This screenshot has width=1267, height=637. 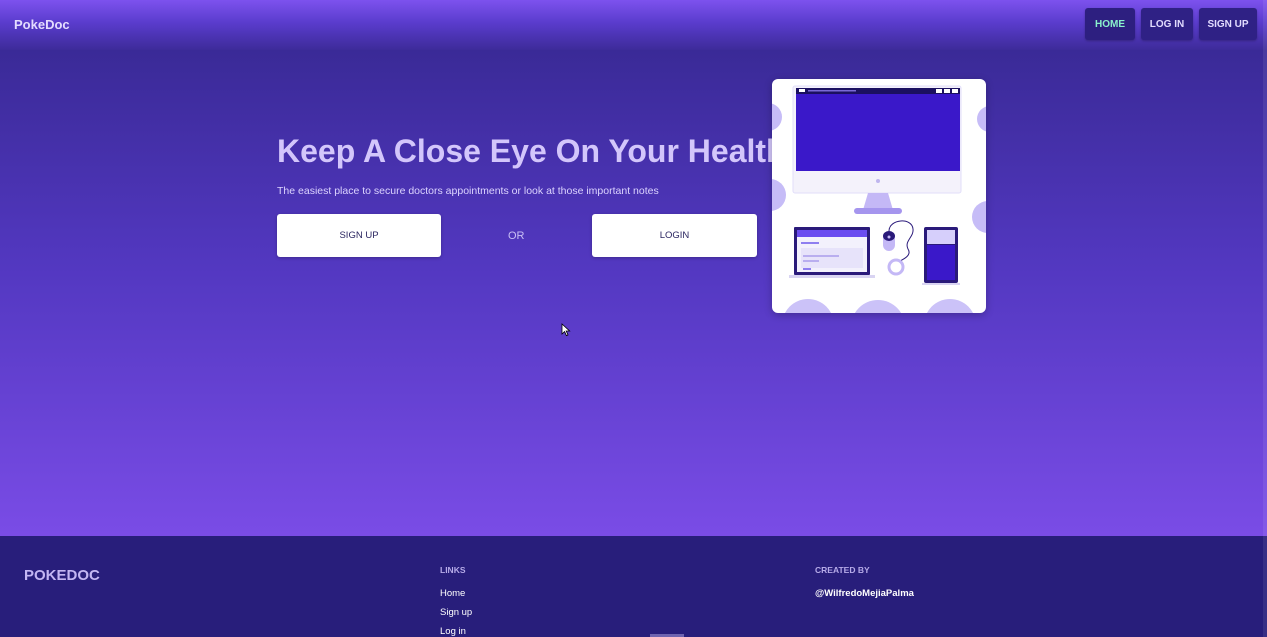 I want to click on login-button: LOGIN, so click(x=674, y=235).